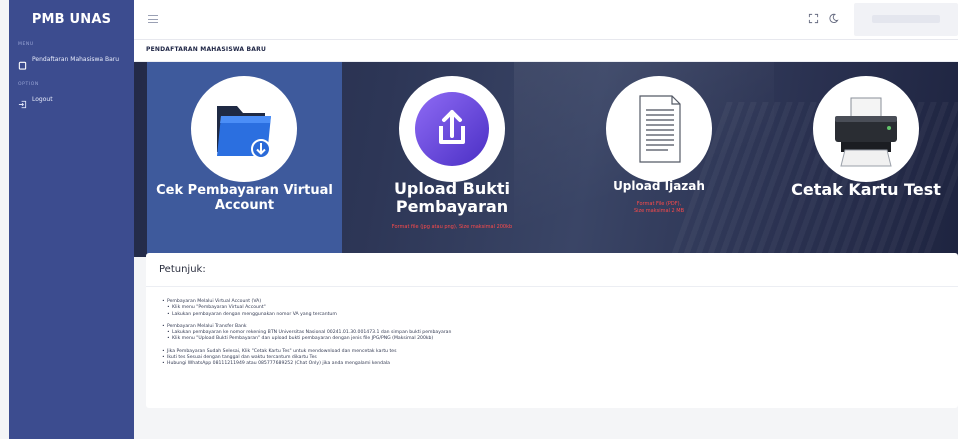 The width and height of the screenshot is (958, 439). Describe the element at coordinates (182, 269) in the screenshot. I see `panel-title: Petunjuk:` at that location.